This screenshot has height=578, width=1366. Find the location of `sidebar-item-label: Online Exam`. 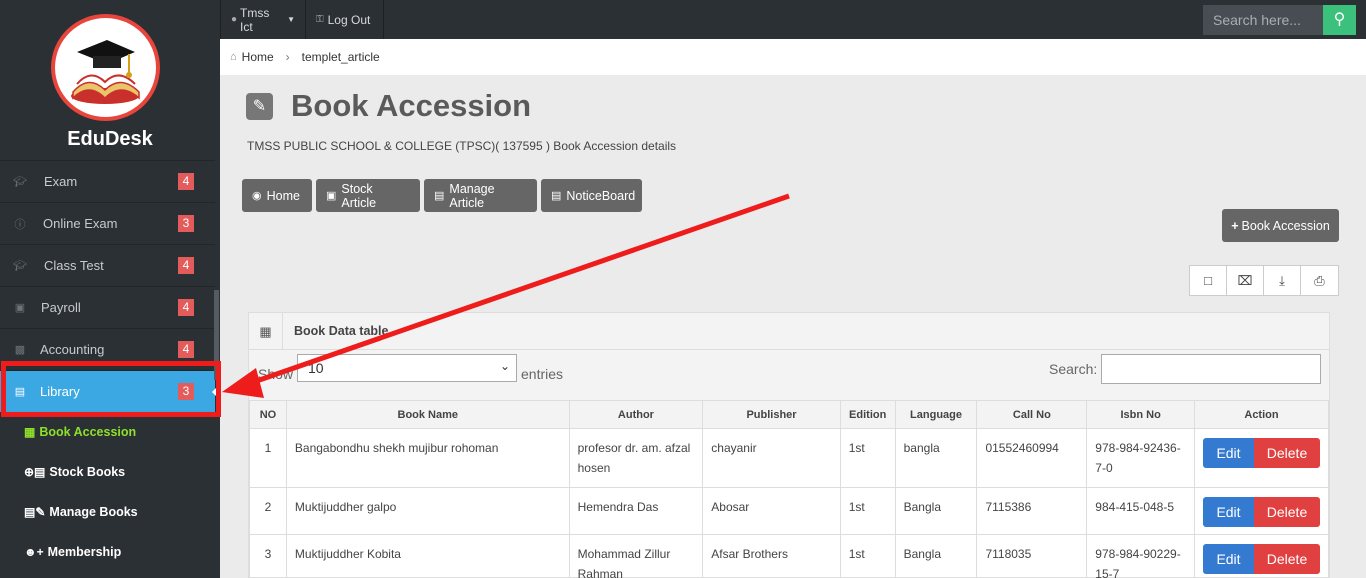

sidebar-item-label: Online Exam is located at coordinates (80, 223).